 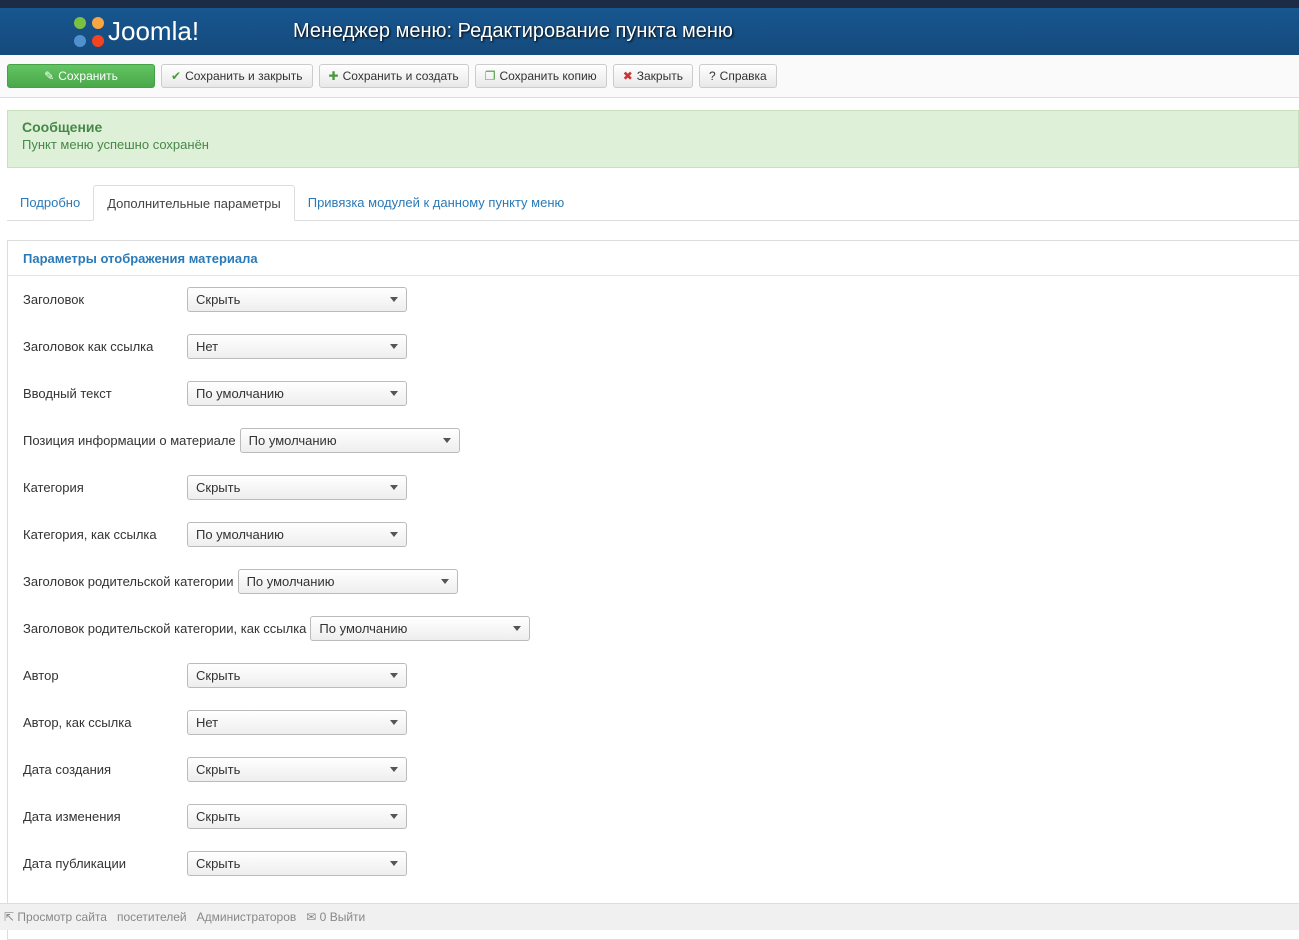 I want to click on field-label: Дата создания, so click(x=67, y=769).